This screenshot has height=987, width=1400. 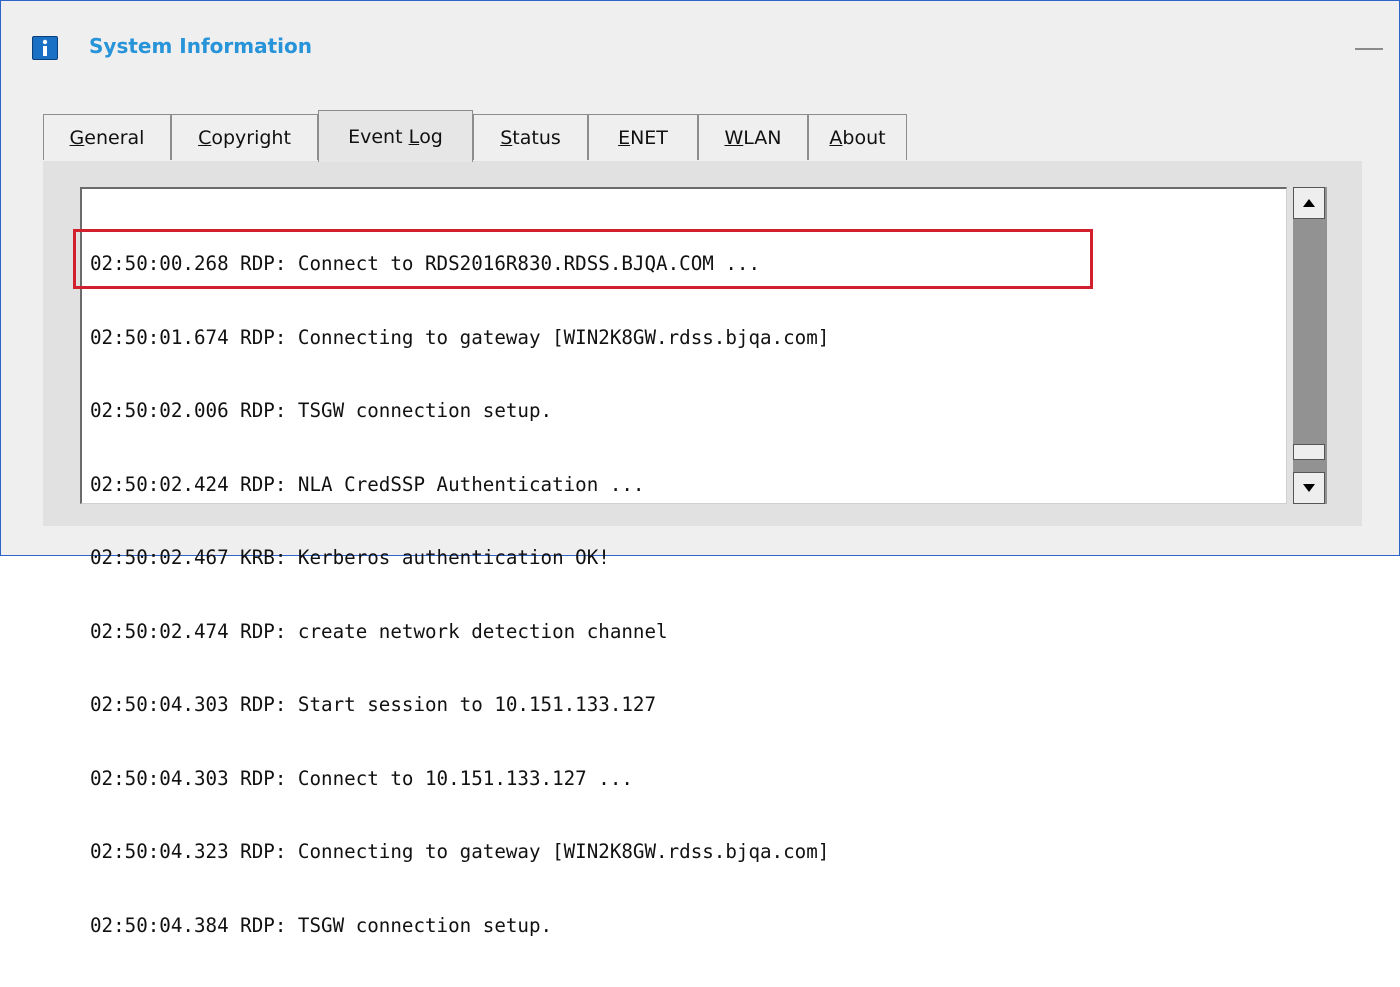 What do you see at coordinates (506, 137) in the screenshot?
I see `tab-label-mnemonic: S` at bounding box center [506, 137].